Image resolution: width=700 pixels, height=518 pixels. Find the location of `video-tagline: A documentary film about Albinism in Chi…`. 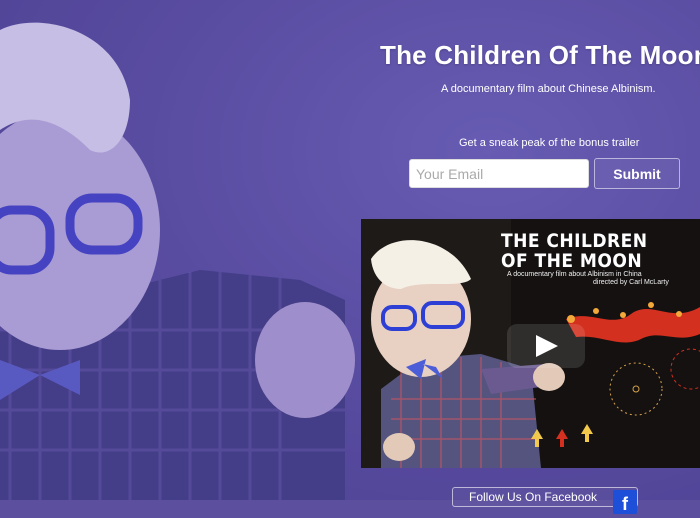

video-tagline: A documentary film about Albinism in Chi… is located at coordinates (574, 274).